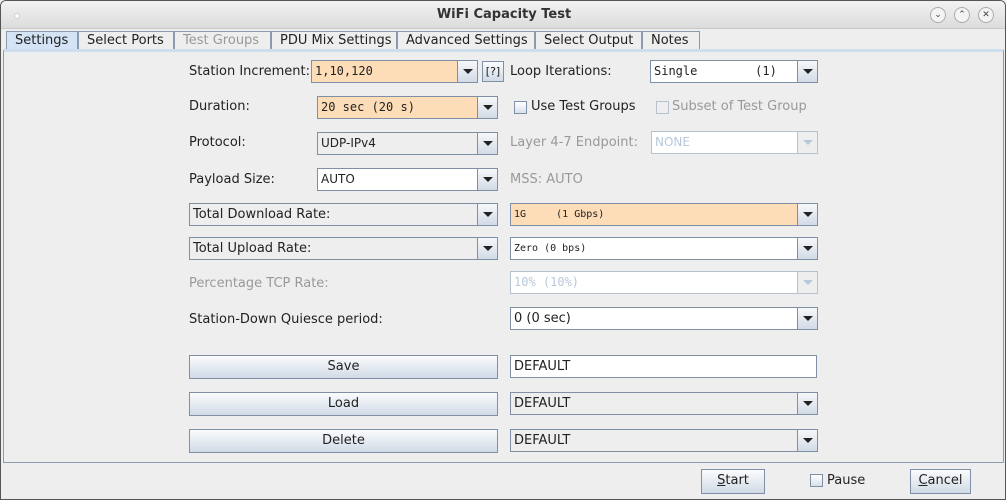 The image size is (1006, 500). I want to click on combo-value: Total Download Rate:, so click(262, 214).